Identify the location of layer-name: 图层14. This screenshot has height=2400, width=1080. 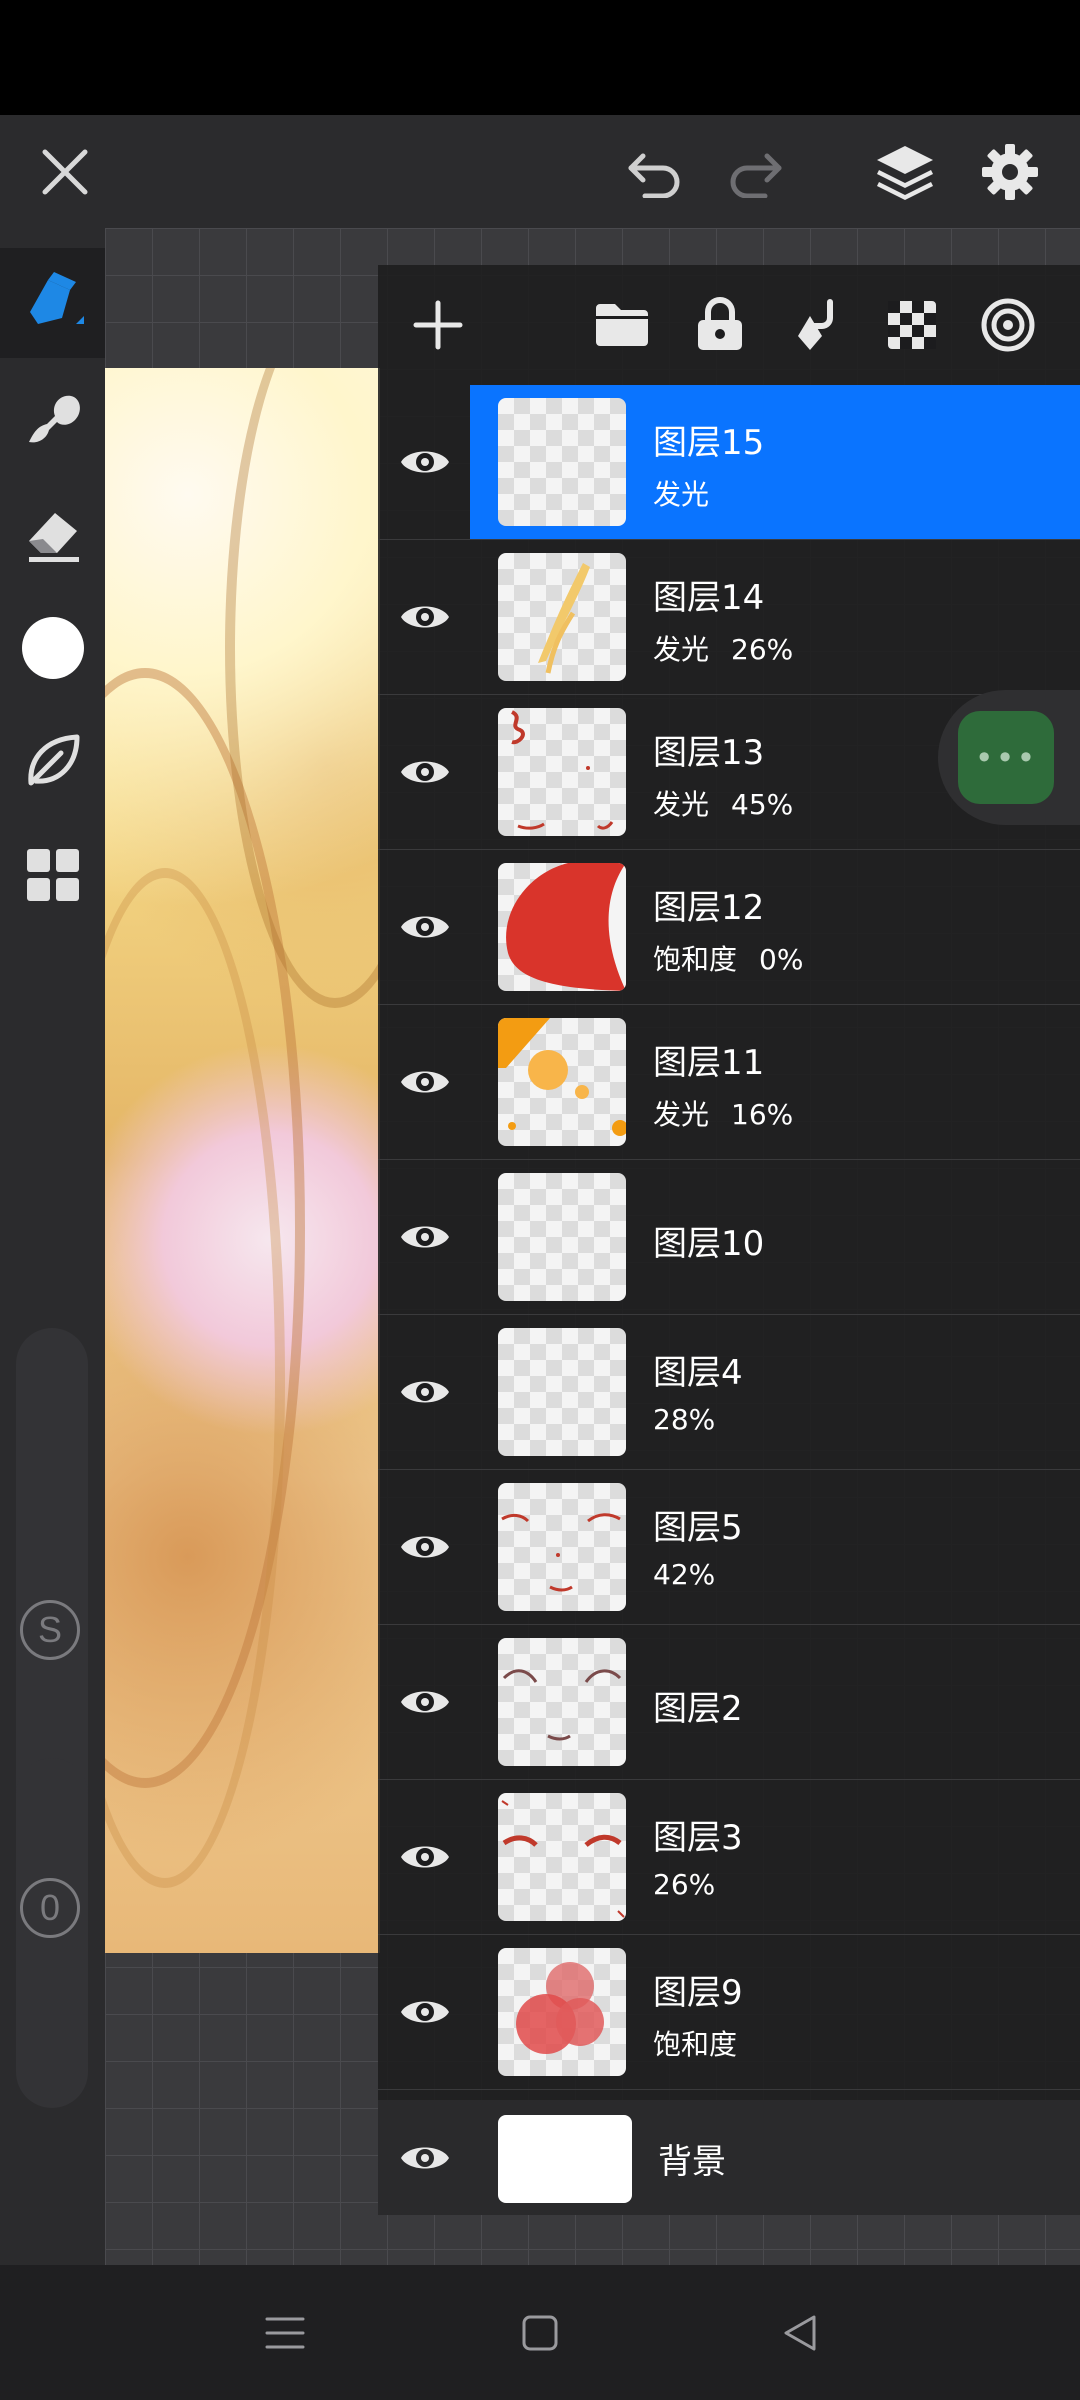
(709, 598).